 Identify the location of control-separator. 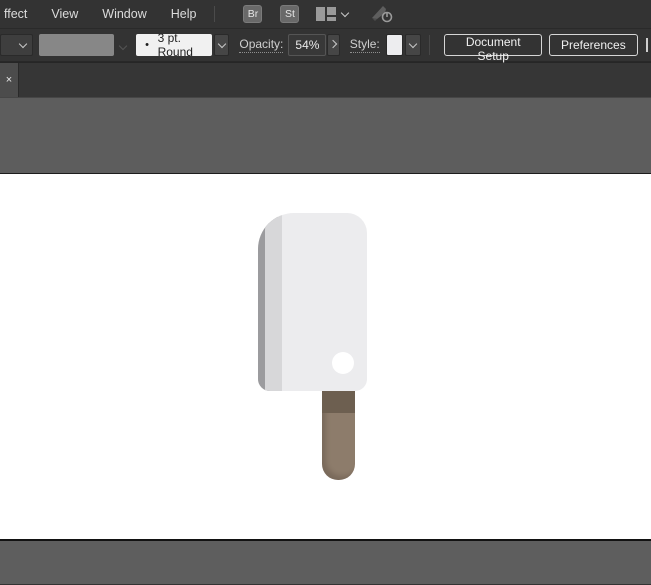
(429, 45).